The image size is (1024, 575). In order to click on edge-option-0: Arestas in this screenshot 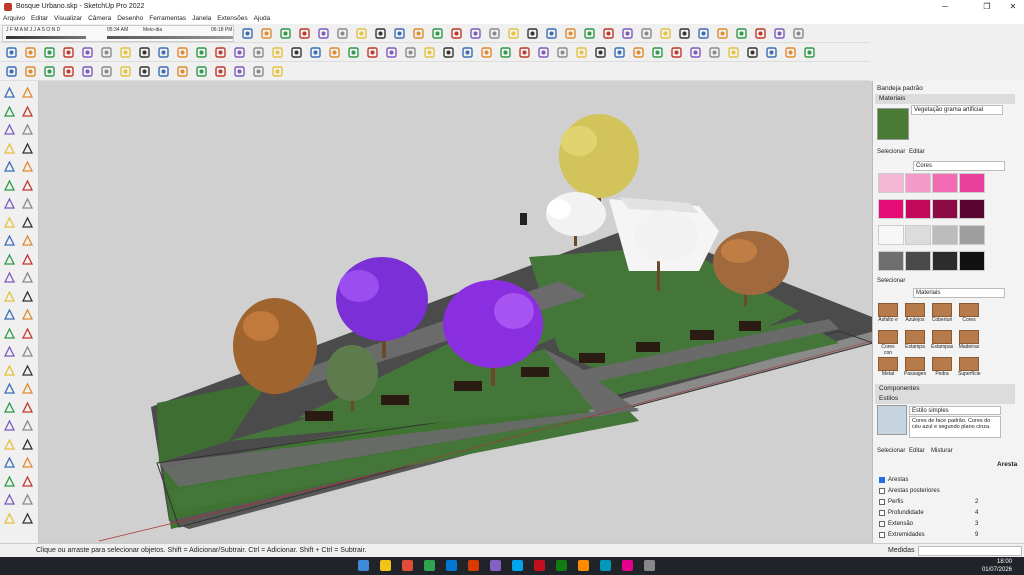, I will do `click(893, 480)`.